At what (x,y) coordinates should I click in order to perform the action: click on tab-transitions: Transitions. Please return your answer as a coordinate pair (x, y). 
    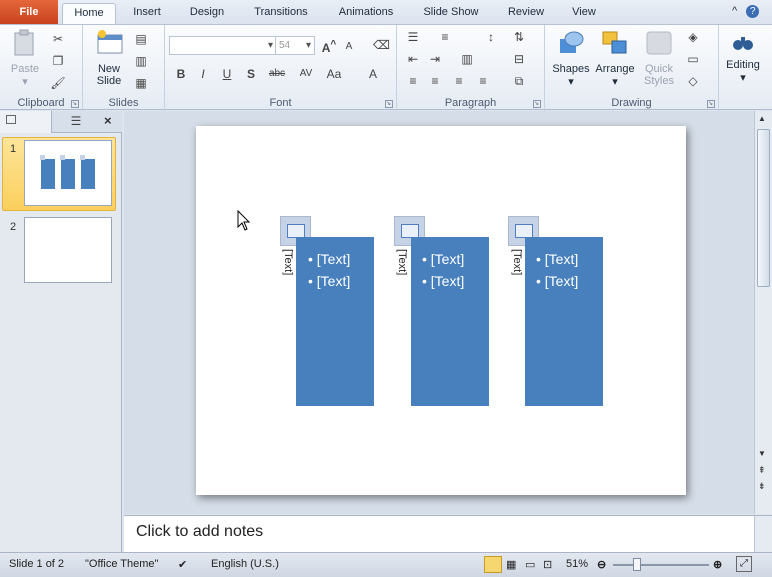
    Looking at the image, I should click on (281, 13).